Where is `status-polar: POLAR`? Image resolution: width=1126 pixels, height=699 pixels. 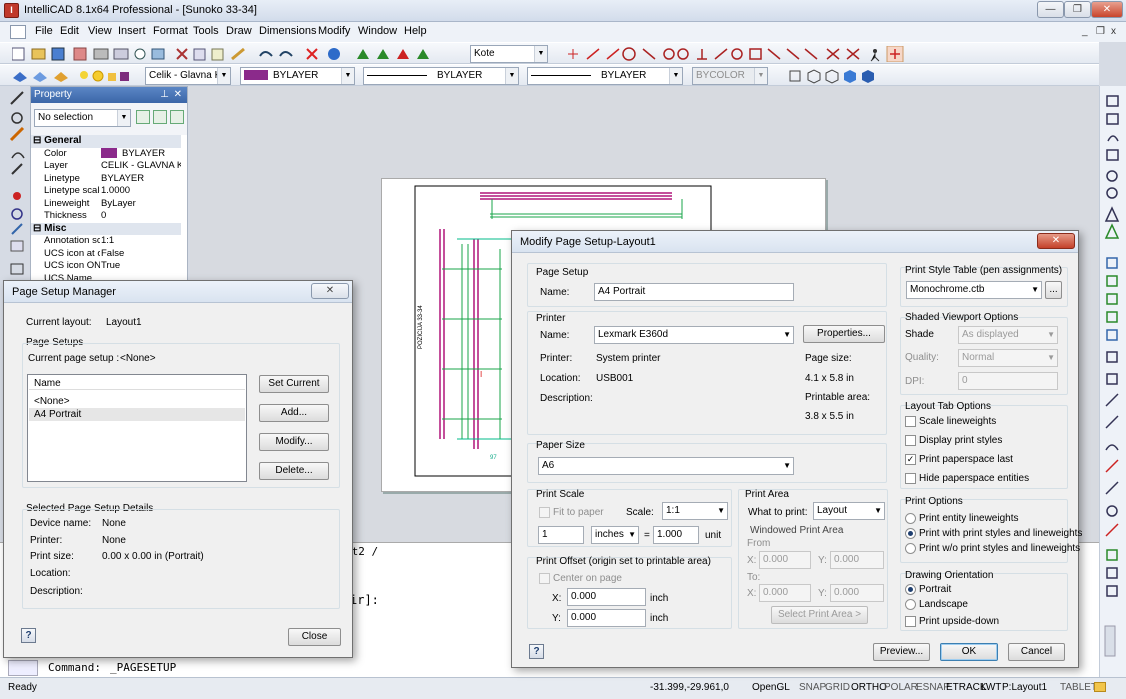 status-polar: POLAR is located at coordinates (901, 687).